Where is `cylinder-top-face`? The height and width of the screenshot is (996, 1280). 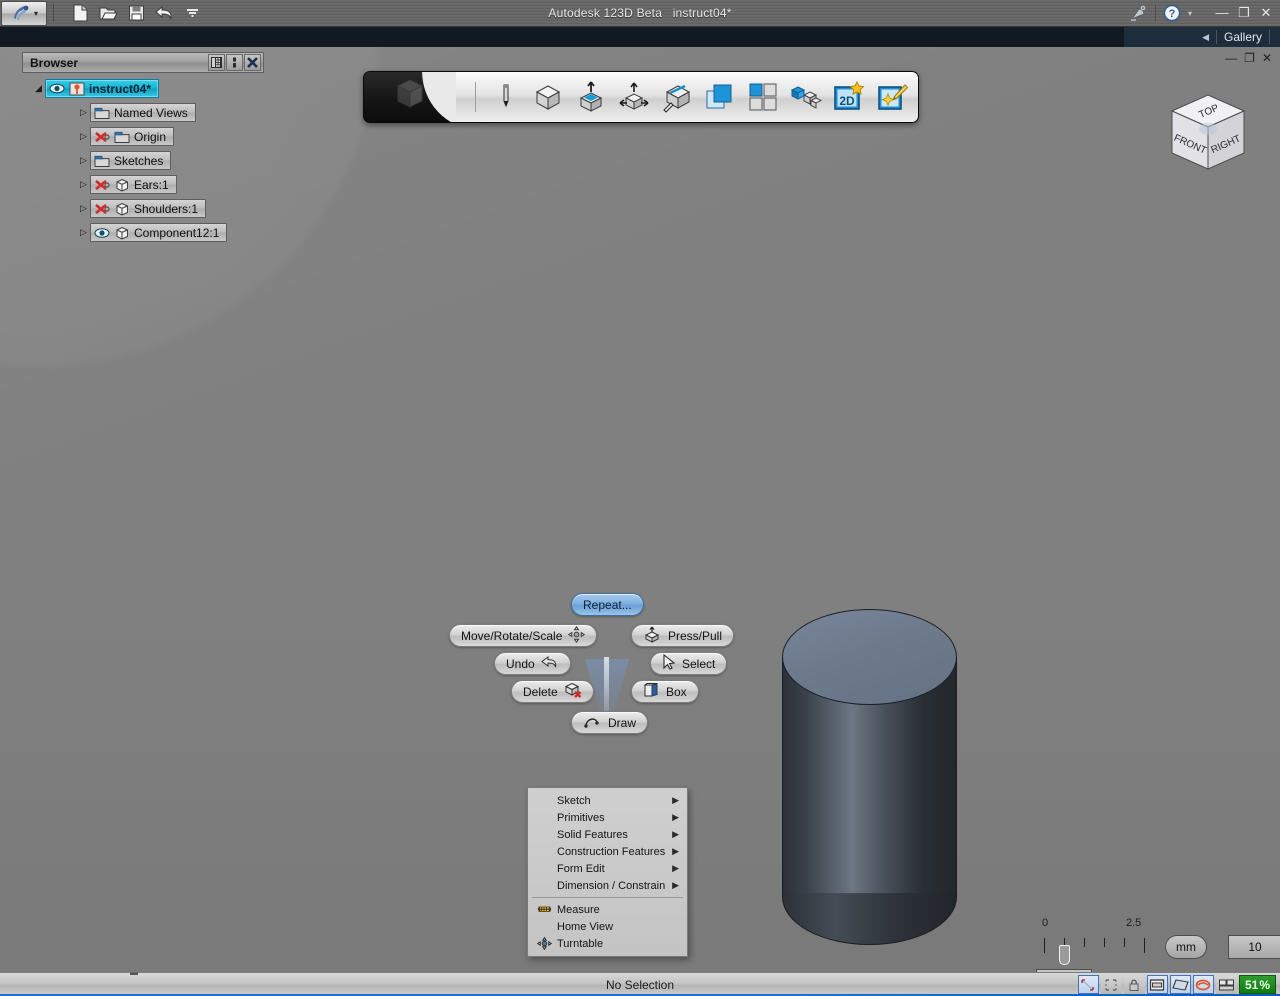
cylinder-top-face is located at coordinates (869, 657).